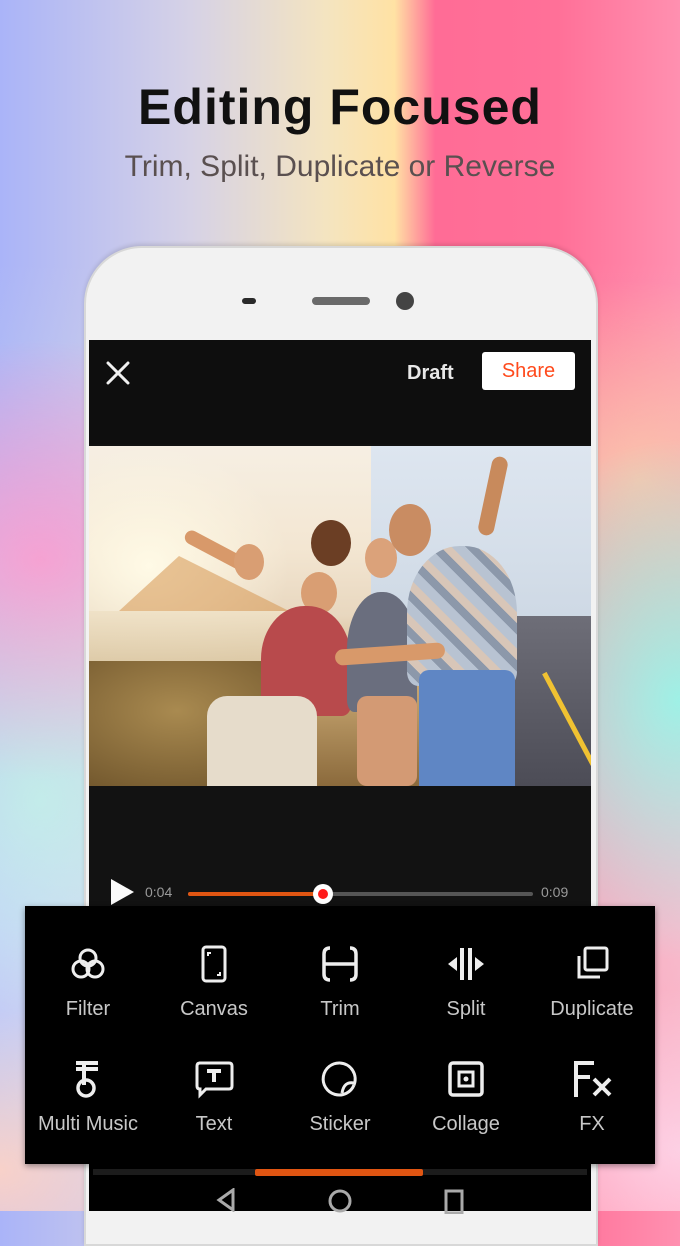 The width and height of the screenshot is (680, 1246). I want to click on nav-recents-button, so click(454, 1203).